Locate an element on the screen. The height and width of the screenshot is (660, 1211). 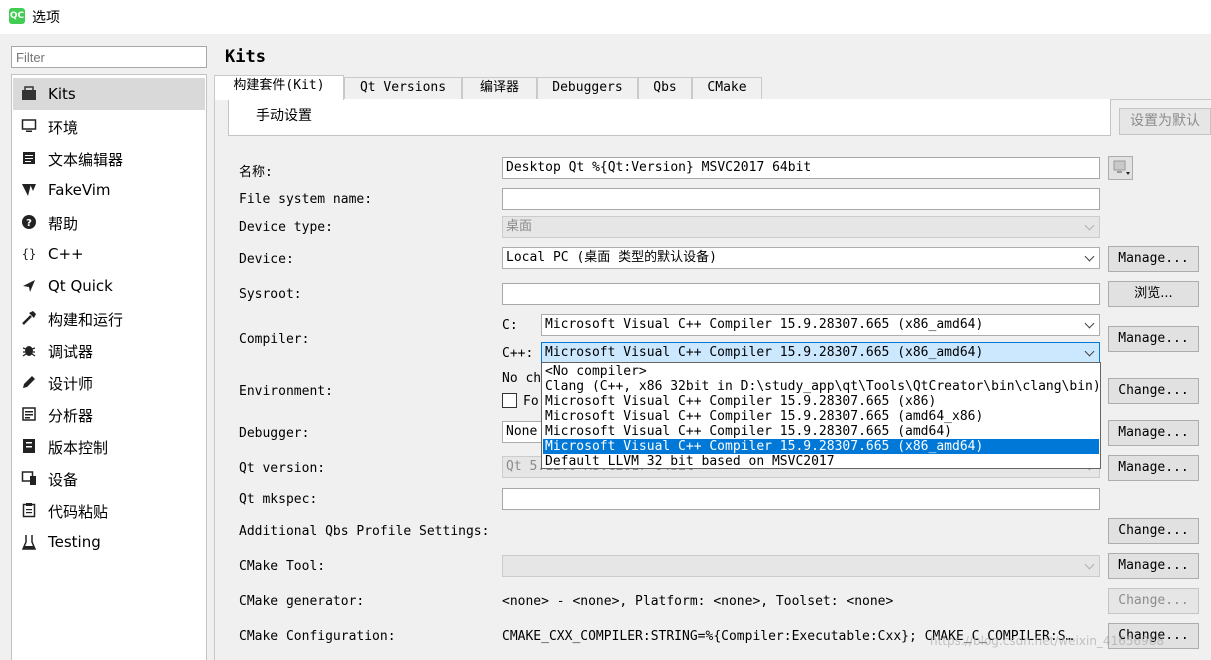
sidebar-item-label: 调试器 is located at coordinates (71, 352).